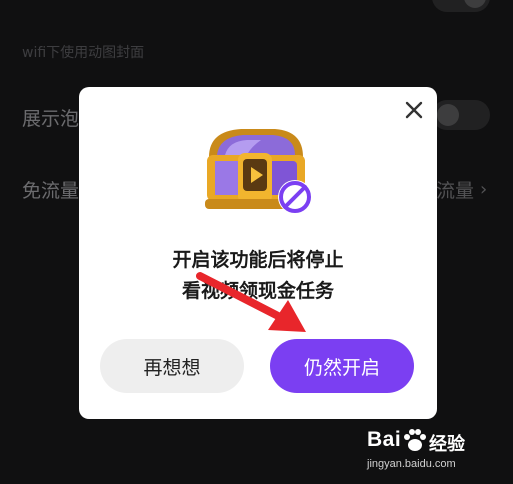 This screenshot has height=484, width=513. Describe the element at coordinates (258, 276) in the screenshot. I see `dialog-message: 开启该功能后将停止 看视频领现金任务` at that location.